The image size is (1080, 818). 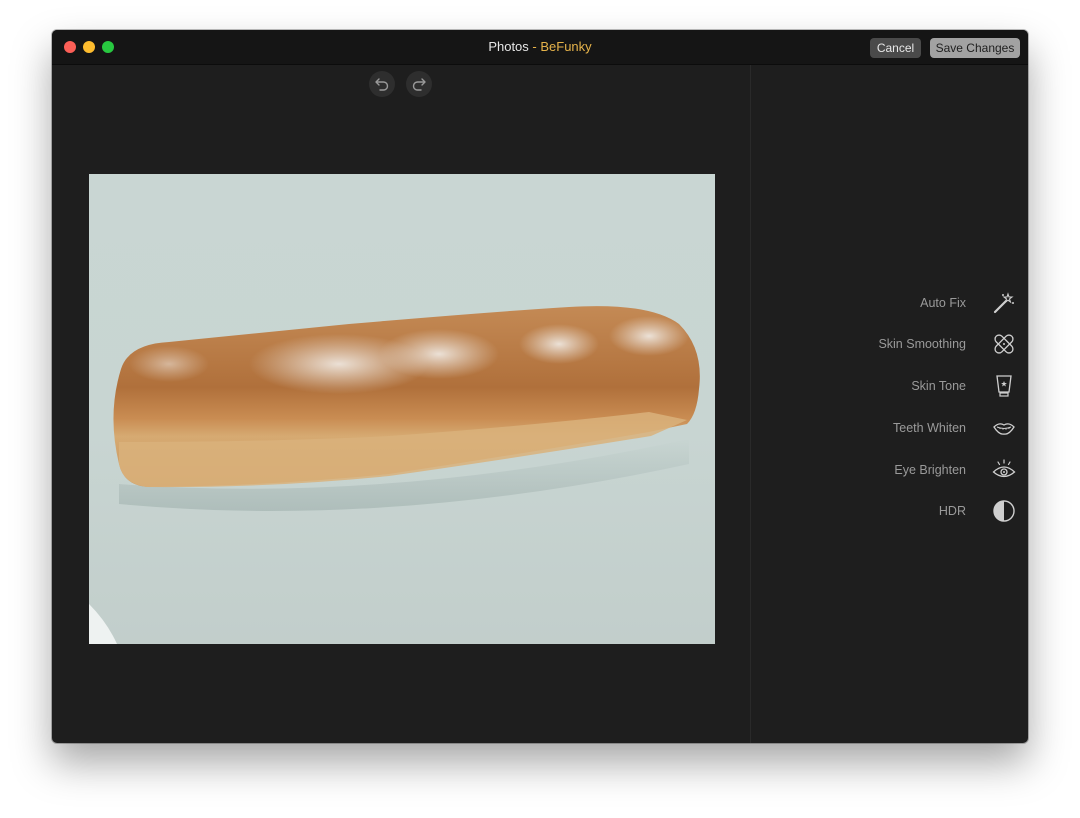 I want to click on hdr-icon, so click(x=1004, y=511).